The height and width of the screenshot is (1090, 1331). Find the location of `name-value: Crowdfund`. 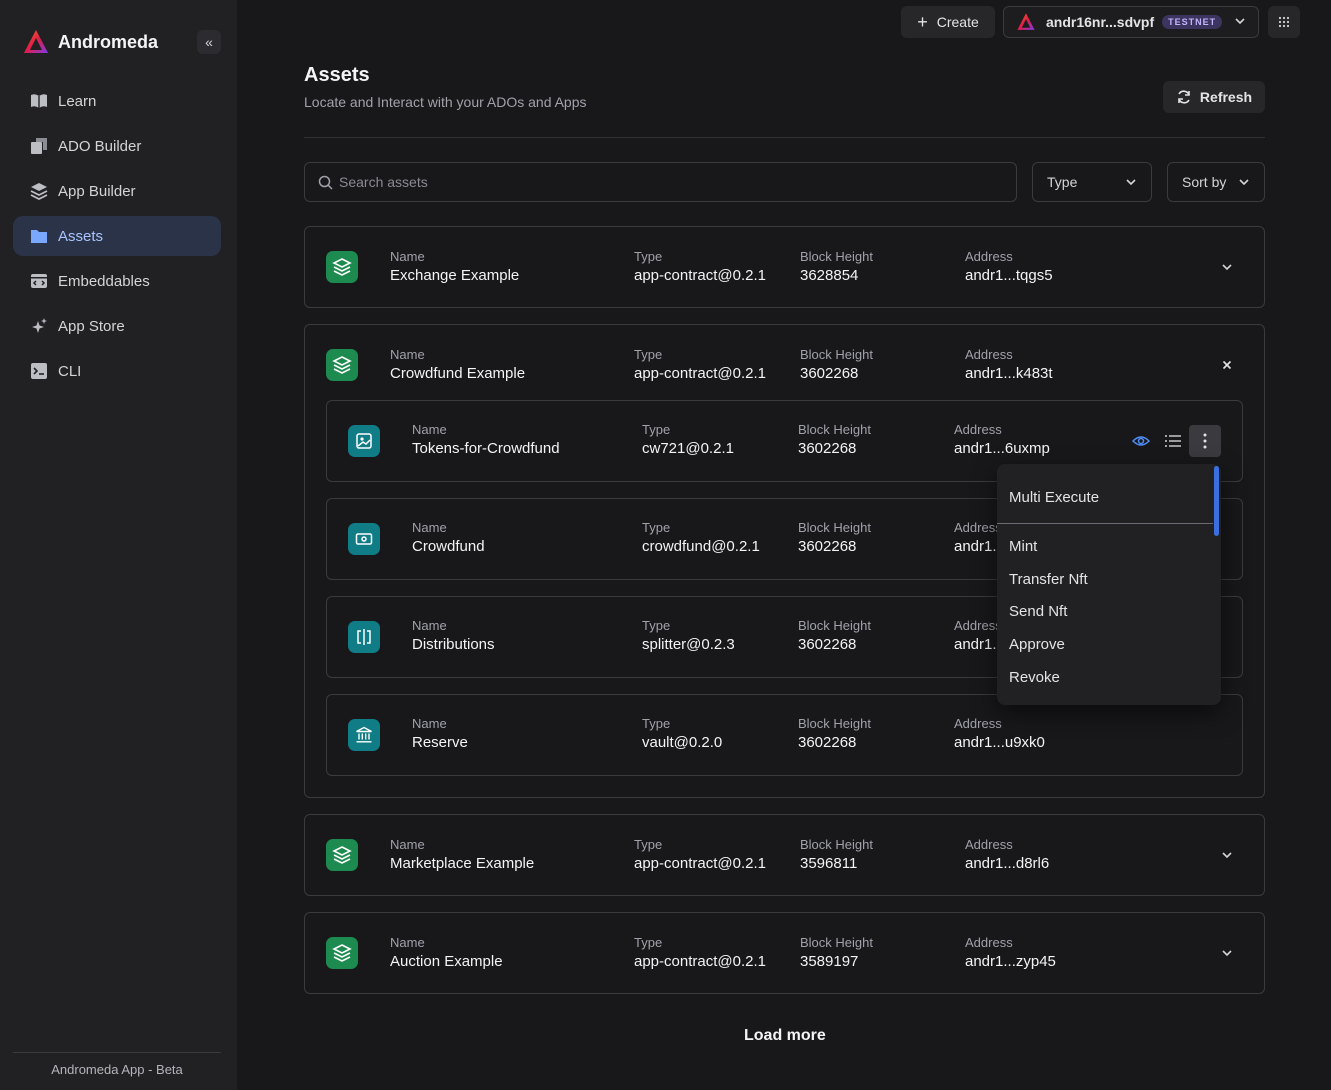

name-value: Crowdfund is located at coordinates (448, 546).